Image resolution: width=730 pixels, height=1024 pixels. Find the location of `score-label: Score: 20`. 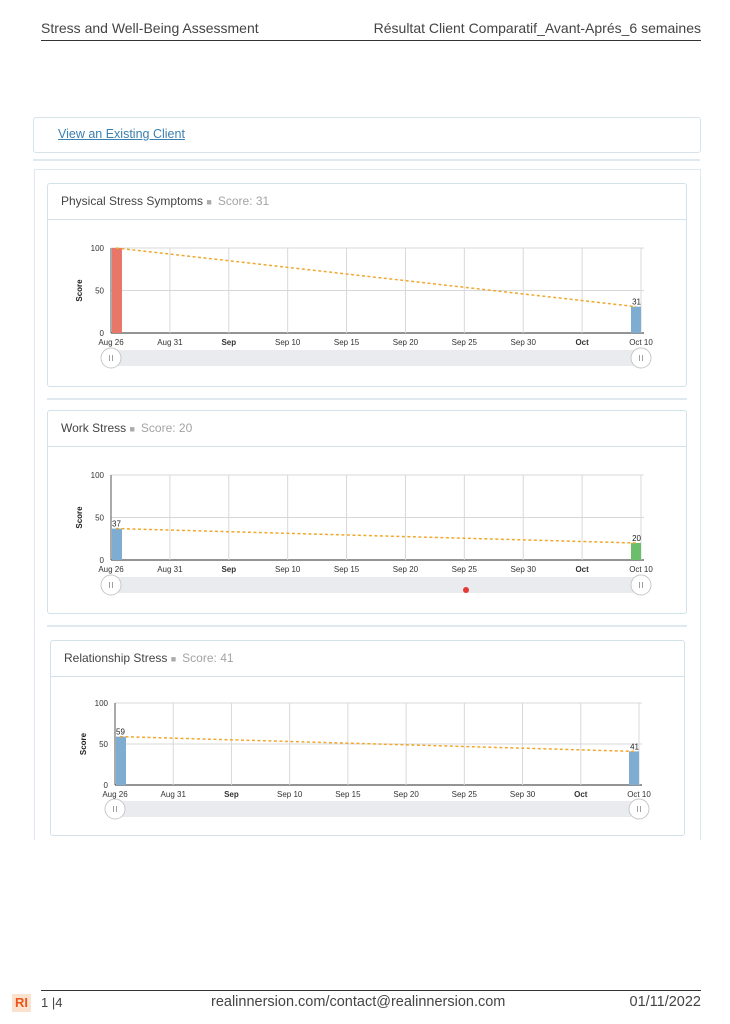

score-label: Score: 20 is located at coordinates (166, 428).